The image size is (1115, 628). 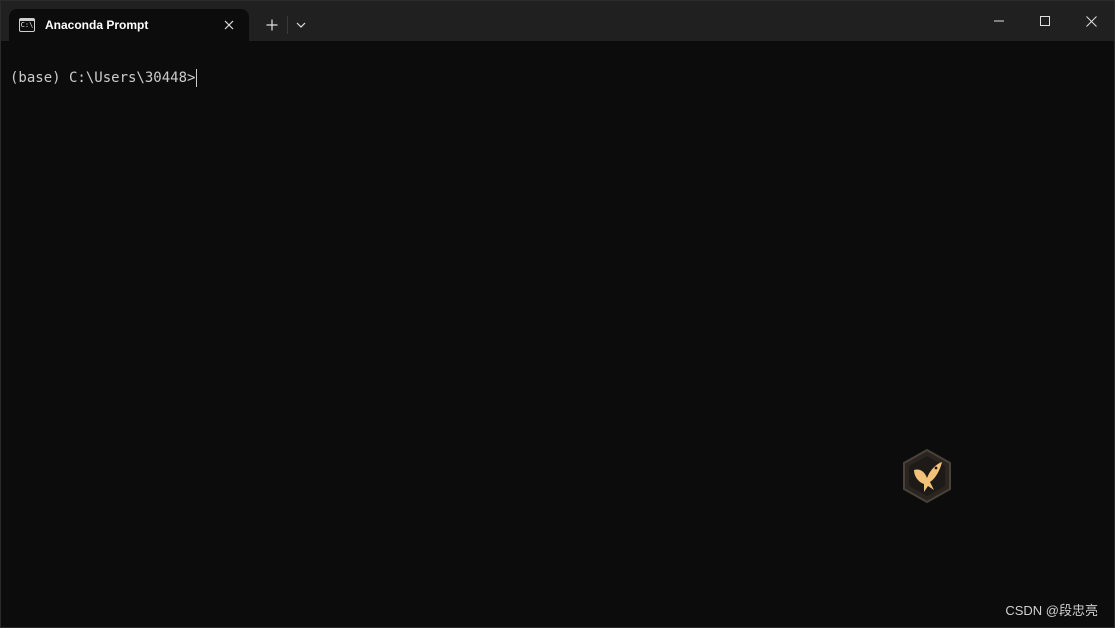 I want to click on minimize-icon, so click(x=999, y=21).